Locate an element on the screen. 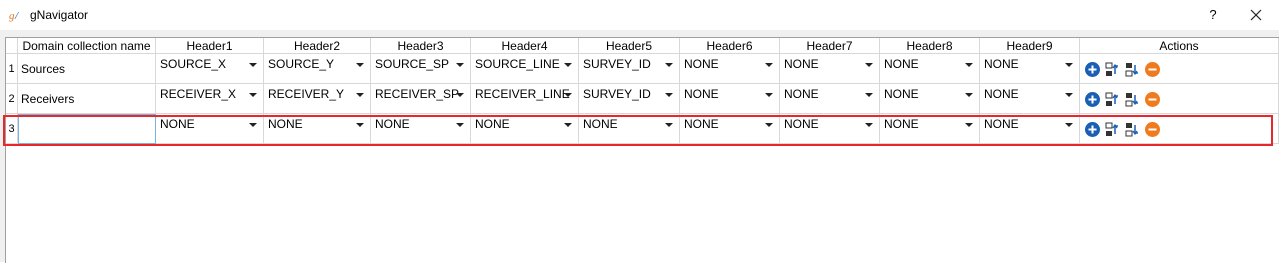 This screenshot has height=263, width=1279. header-cell: SOURCE_Y is located at coordinates (317, 69).